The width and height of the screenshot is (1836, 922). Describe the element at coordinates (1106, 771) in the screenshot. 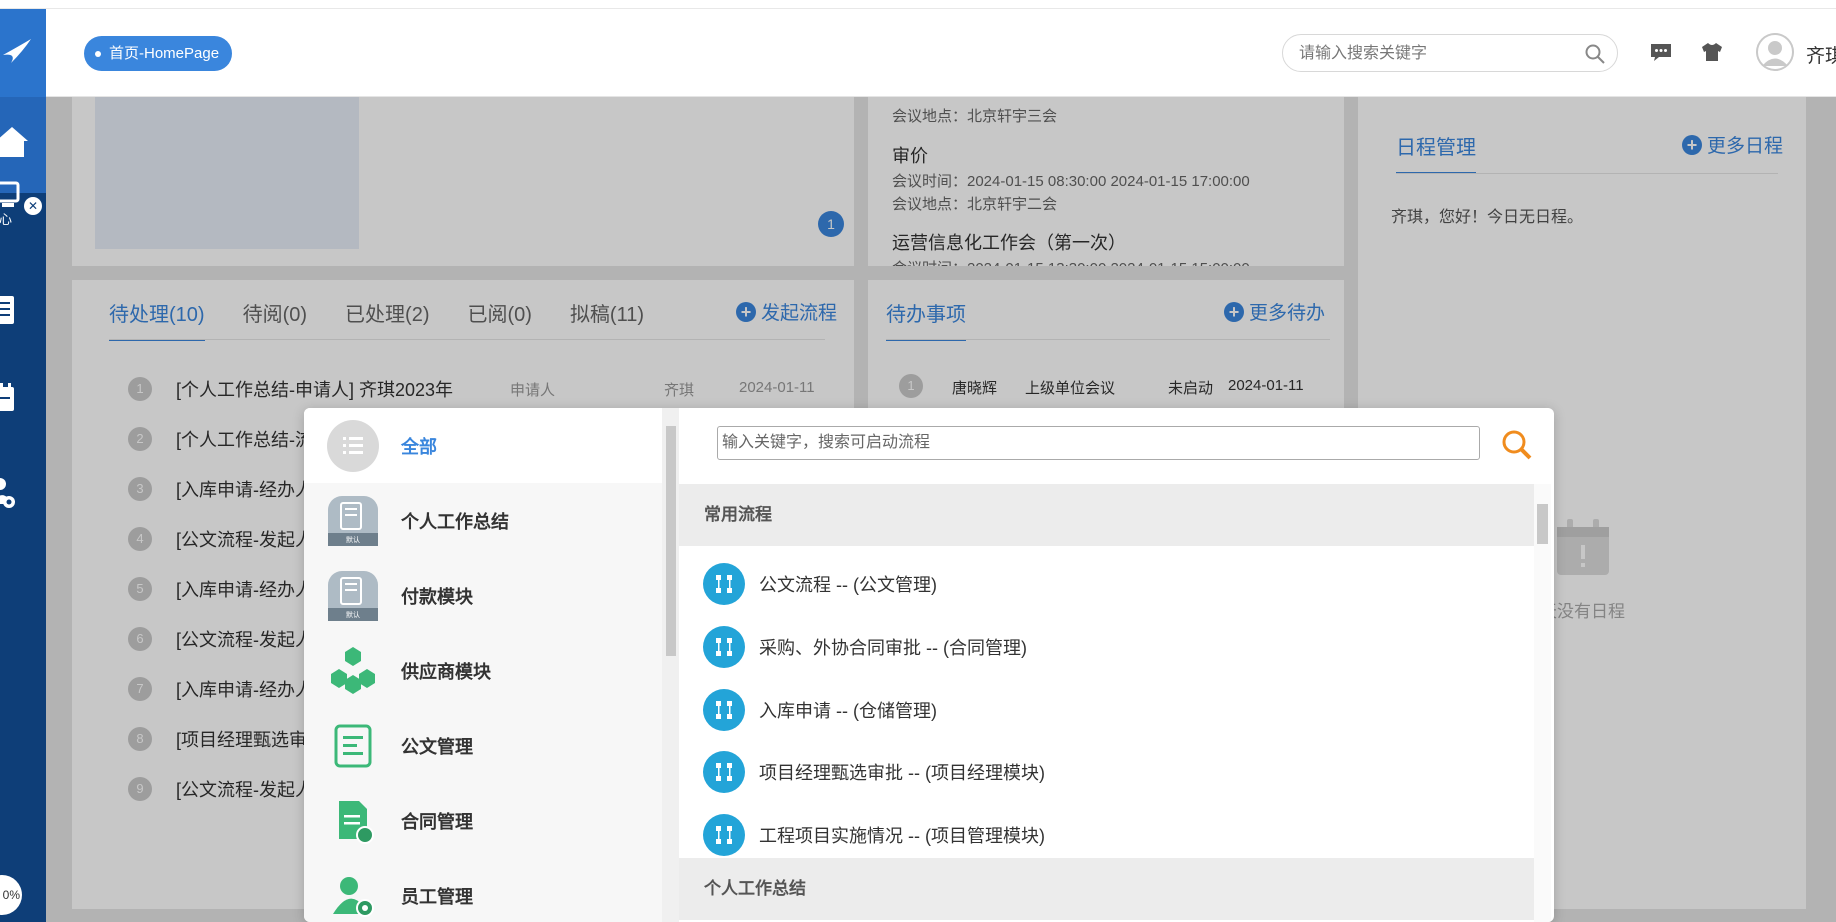

I see `flow-item: 项目经理甄选审批 -- (项目经理模块) 启动` at that location.